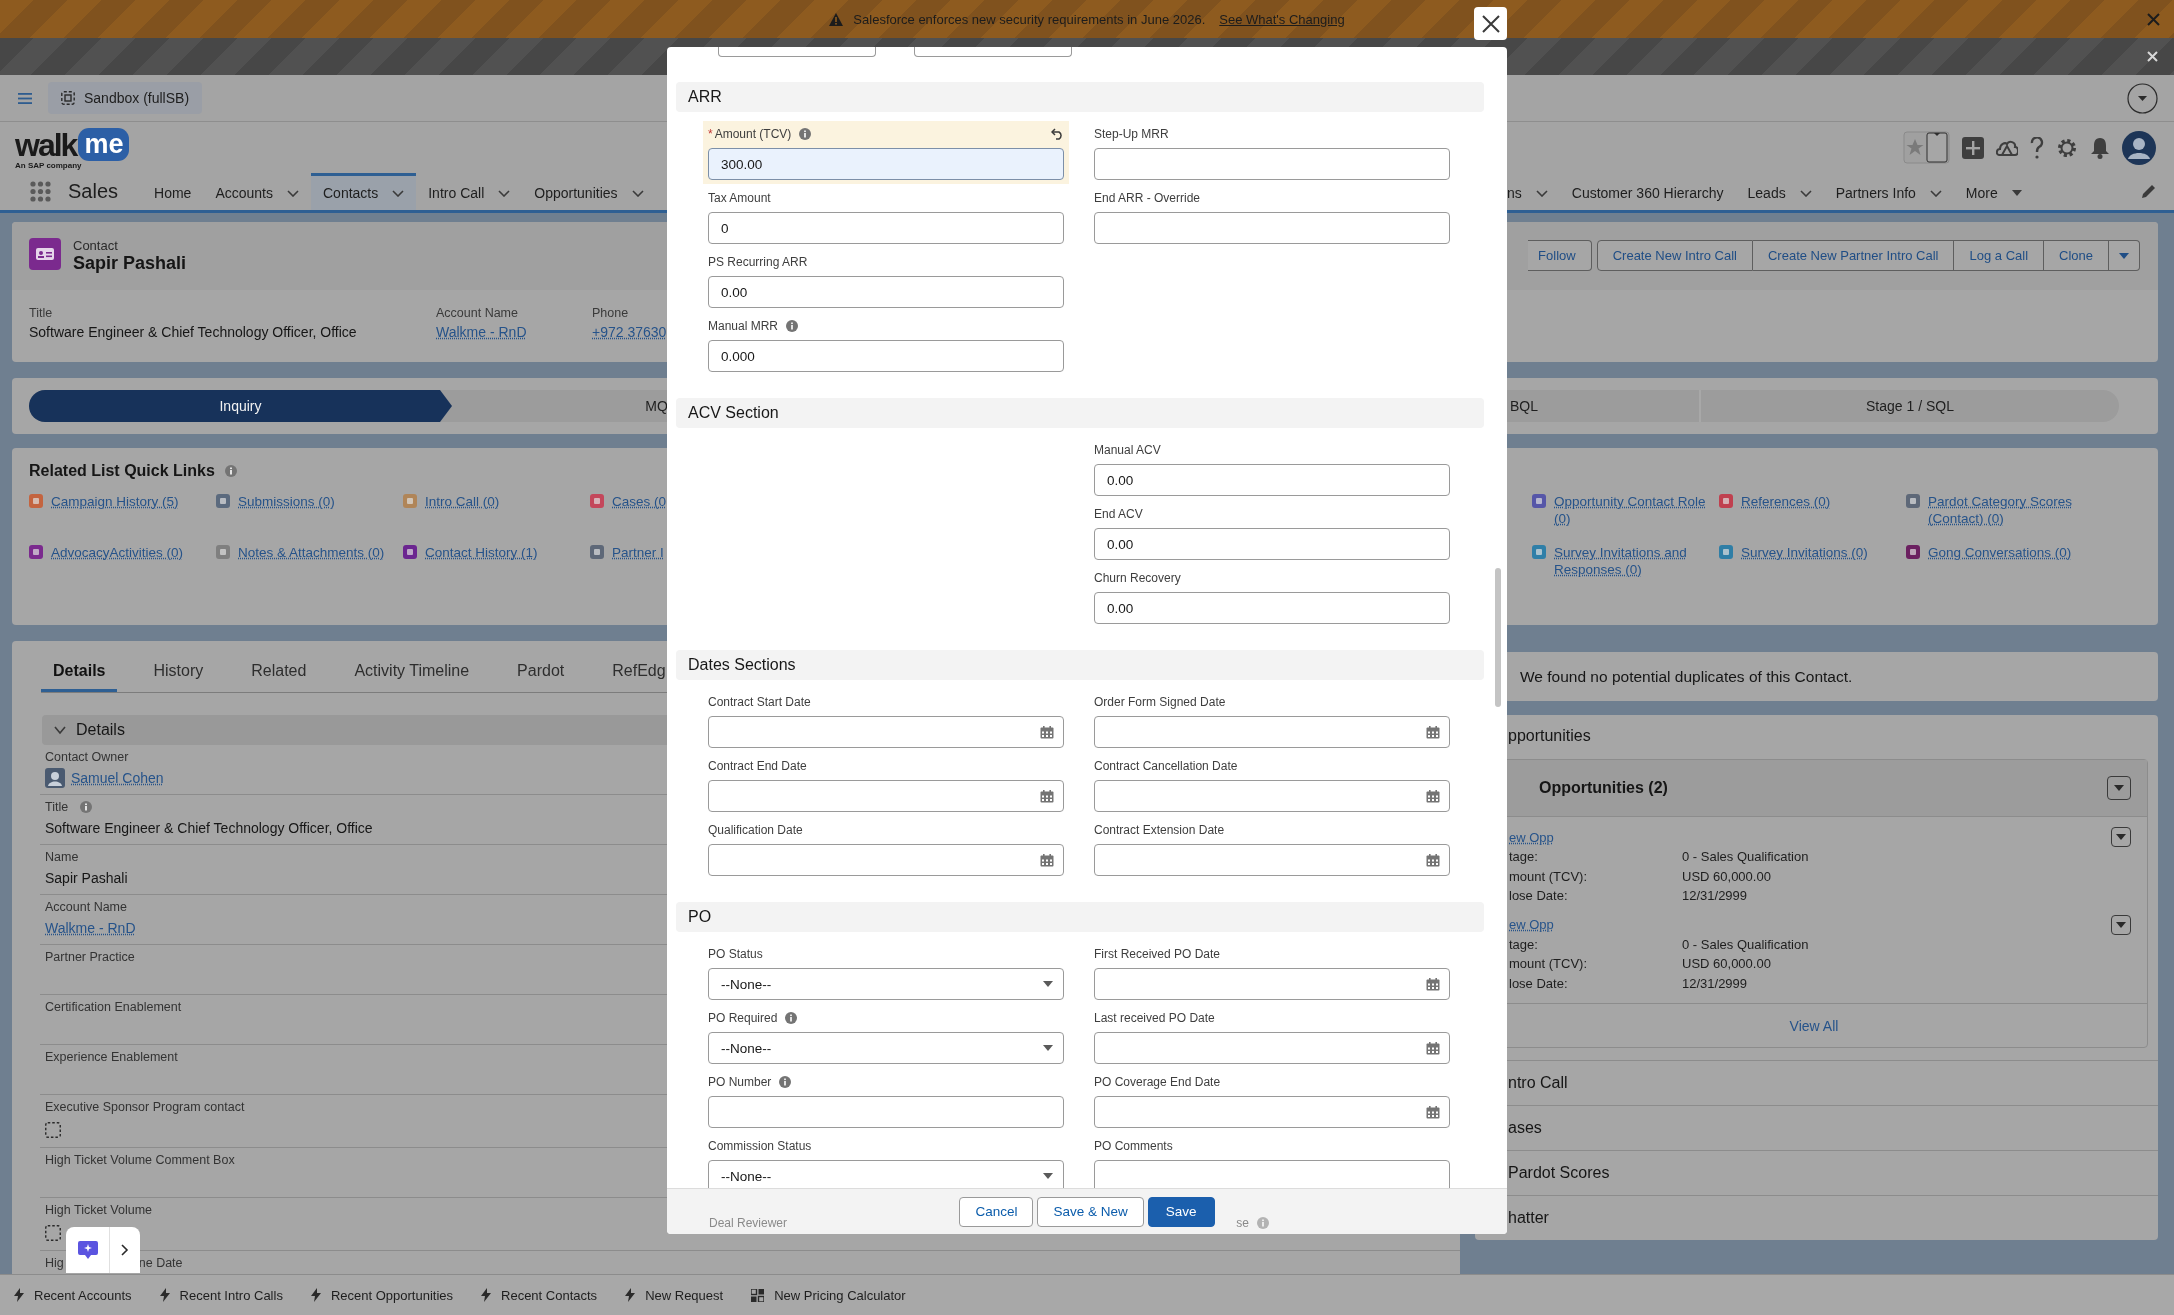 This screenshot has height=1315, width=2174. What do you see at coordinates (1090, 1211) in the screenshot?
I see `footer-button: Save & New` at bounding box center [1090, 1211].